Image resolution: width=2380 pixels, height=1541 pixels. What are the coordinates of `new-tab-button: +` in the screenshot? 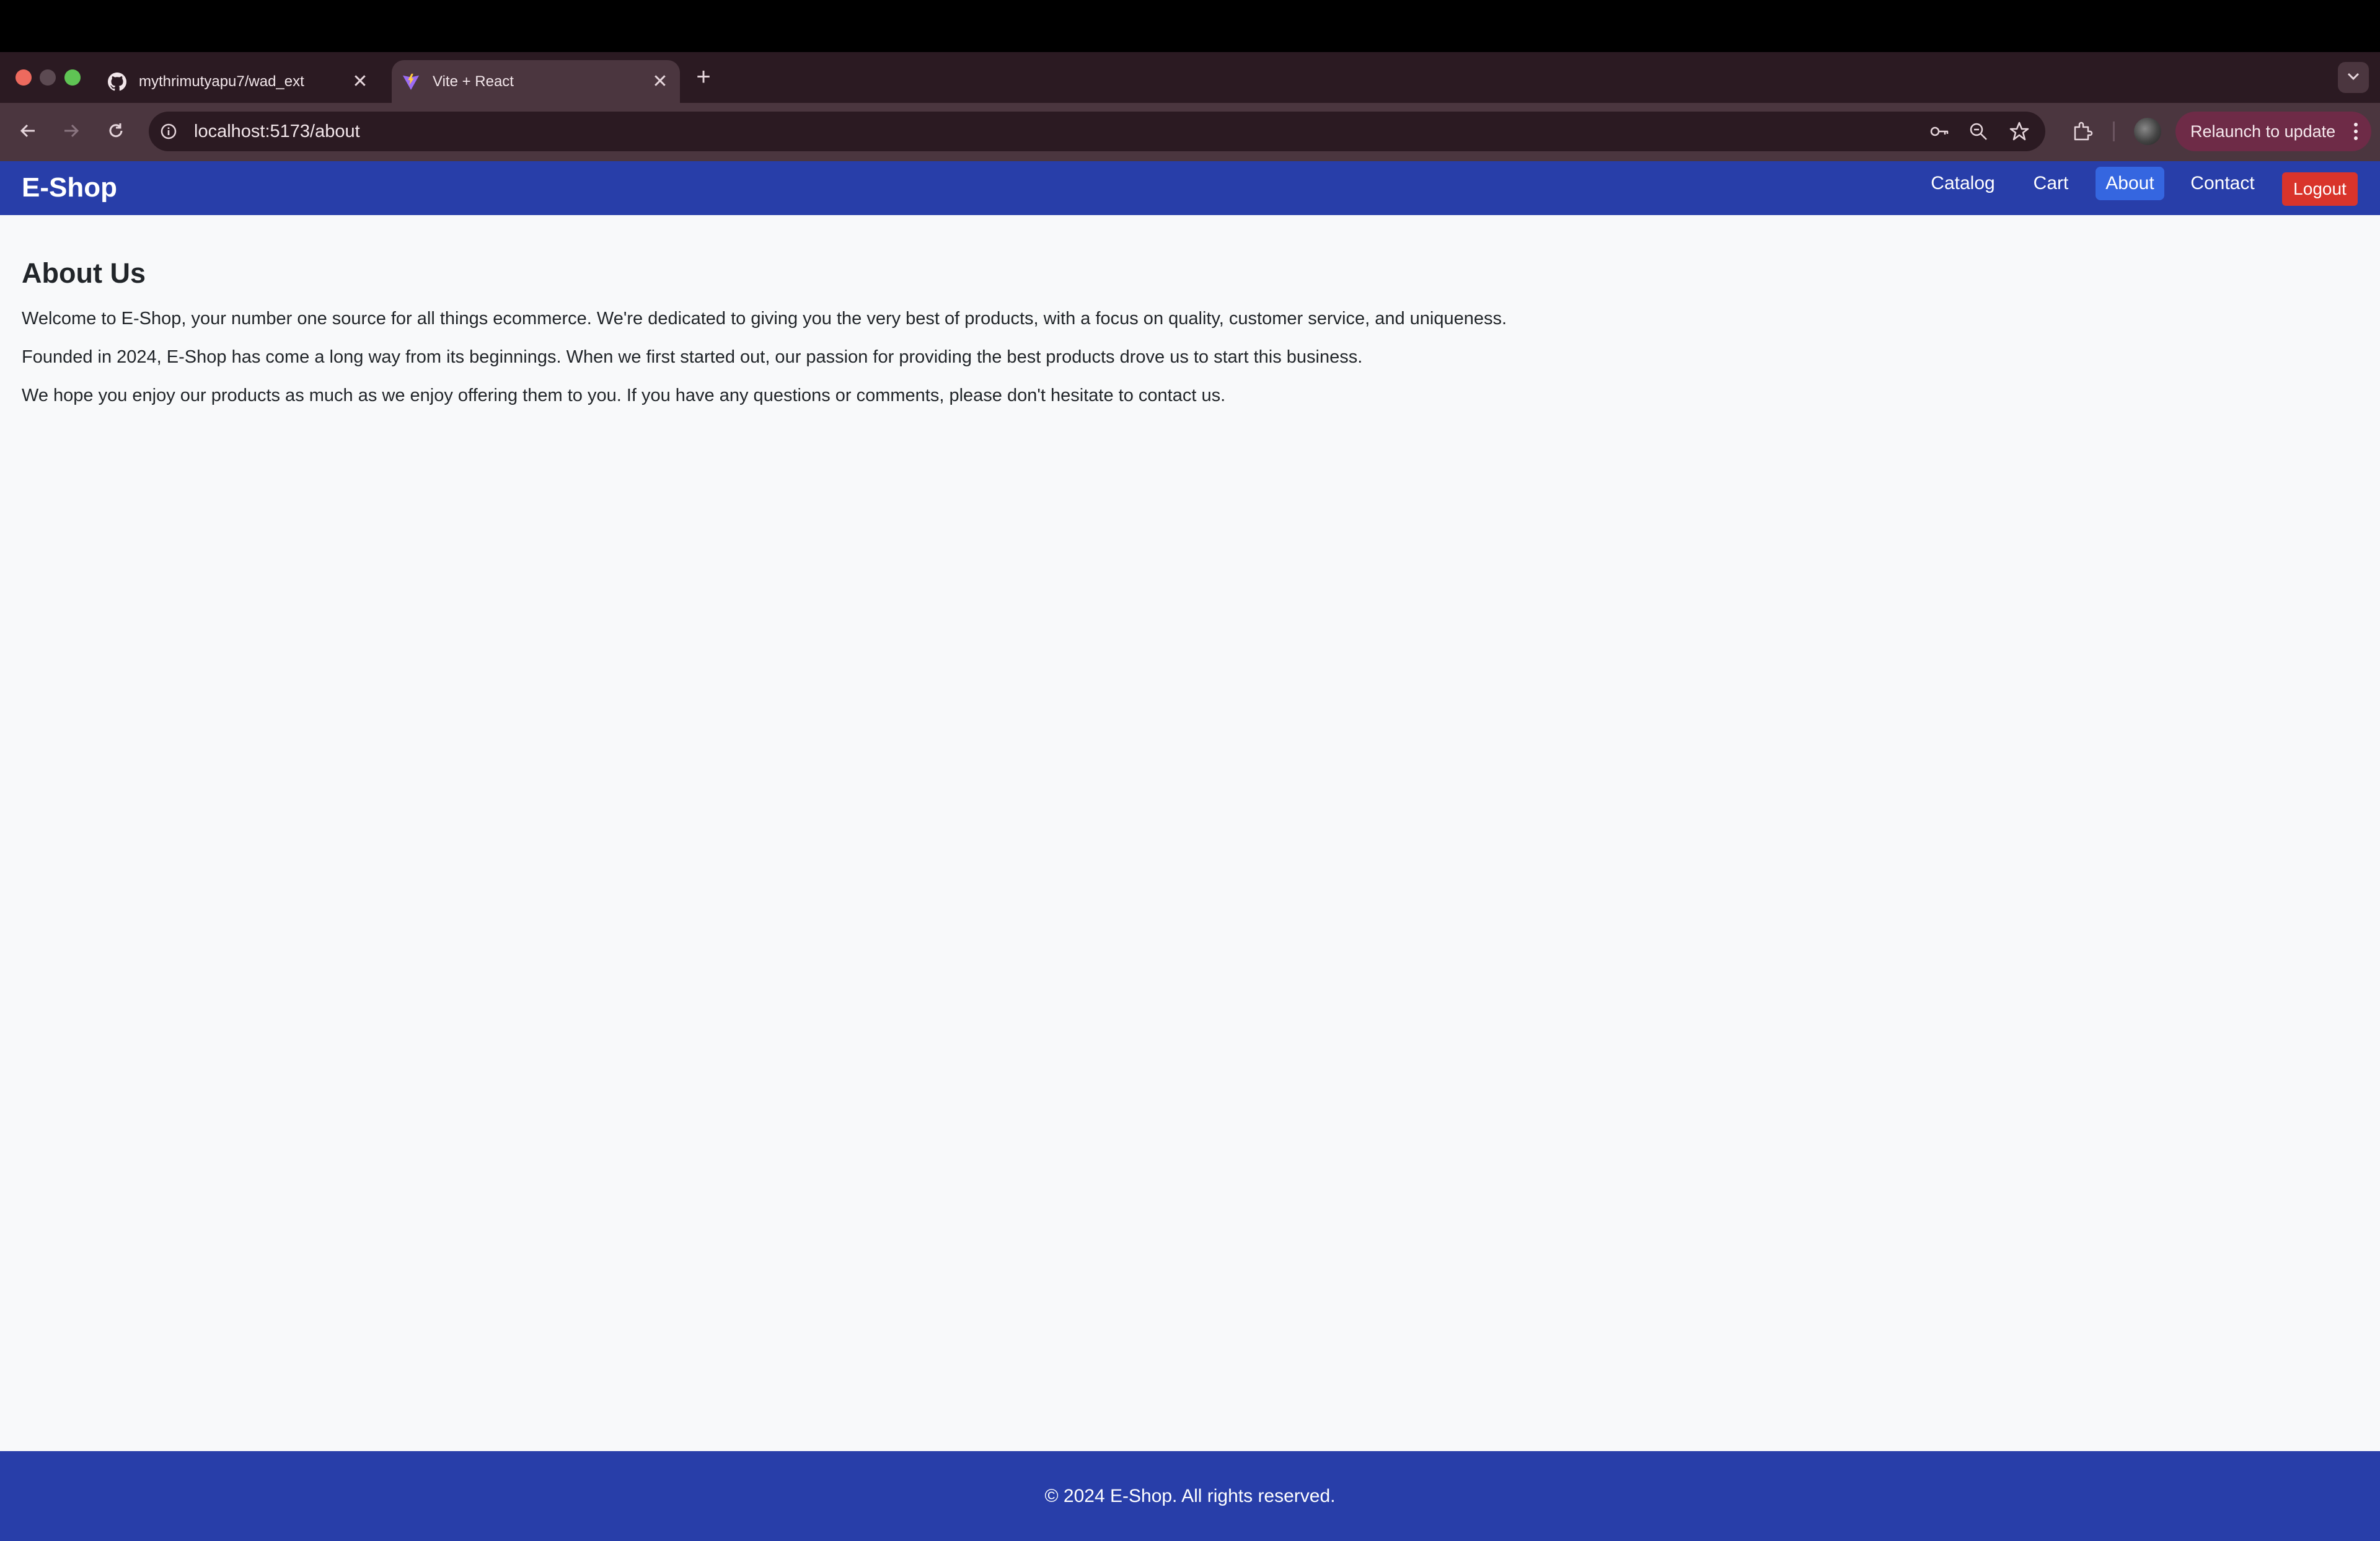 It's located at (703, 76).